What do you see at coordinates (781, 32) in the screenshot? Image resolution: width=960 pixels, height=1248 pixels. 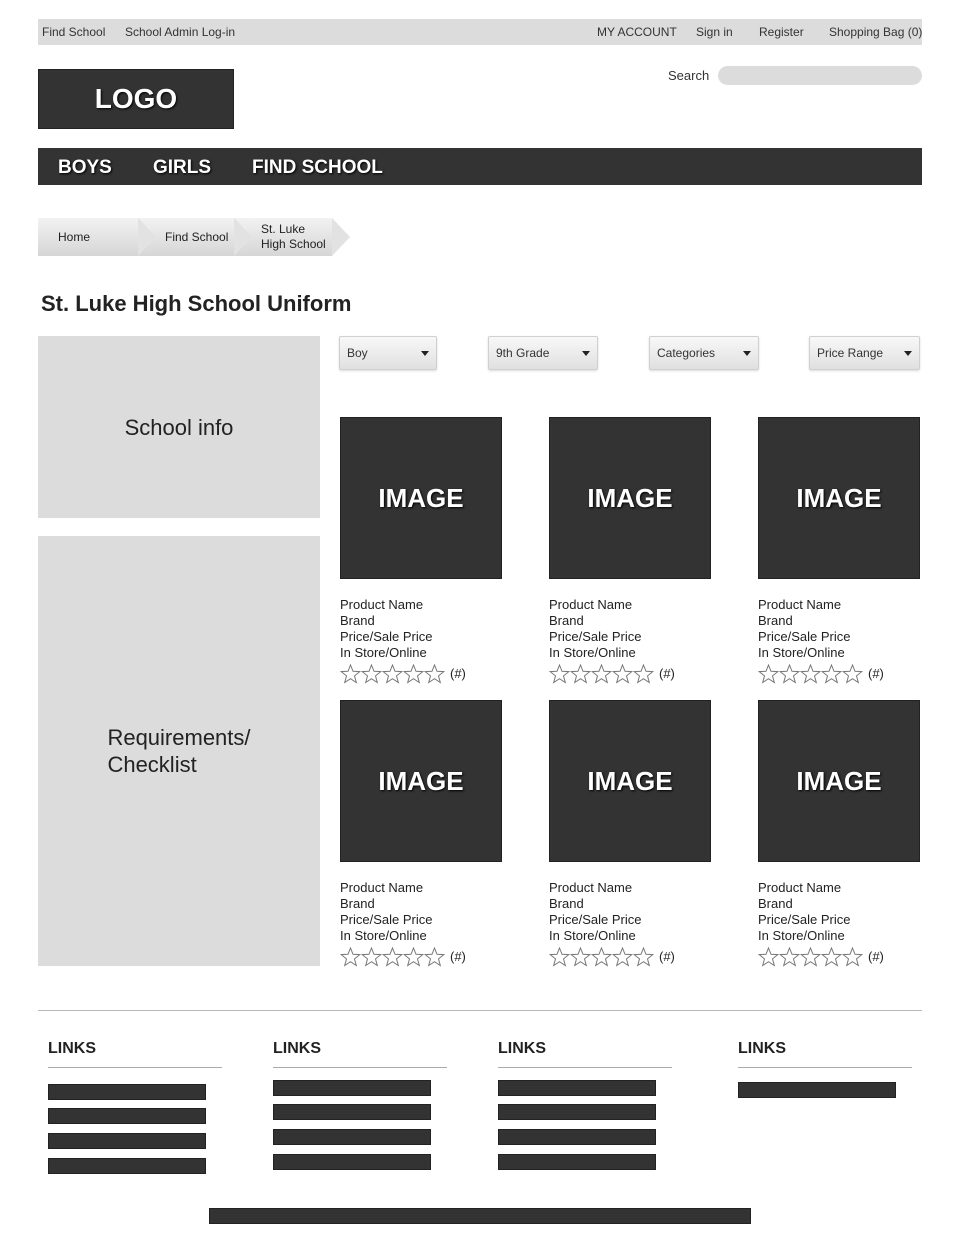 I see `register-link: Register` at bounding box center [781, 32].